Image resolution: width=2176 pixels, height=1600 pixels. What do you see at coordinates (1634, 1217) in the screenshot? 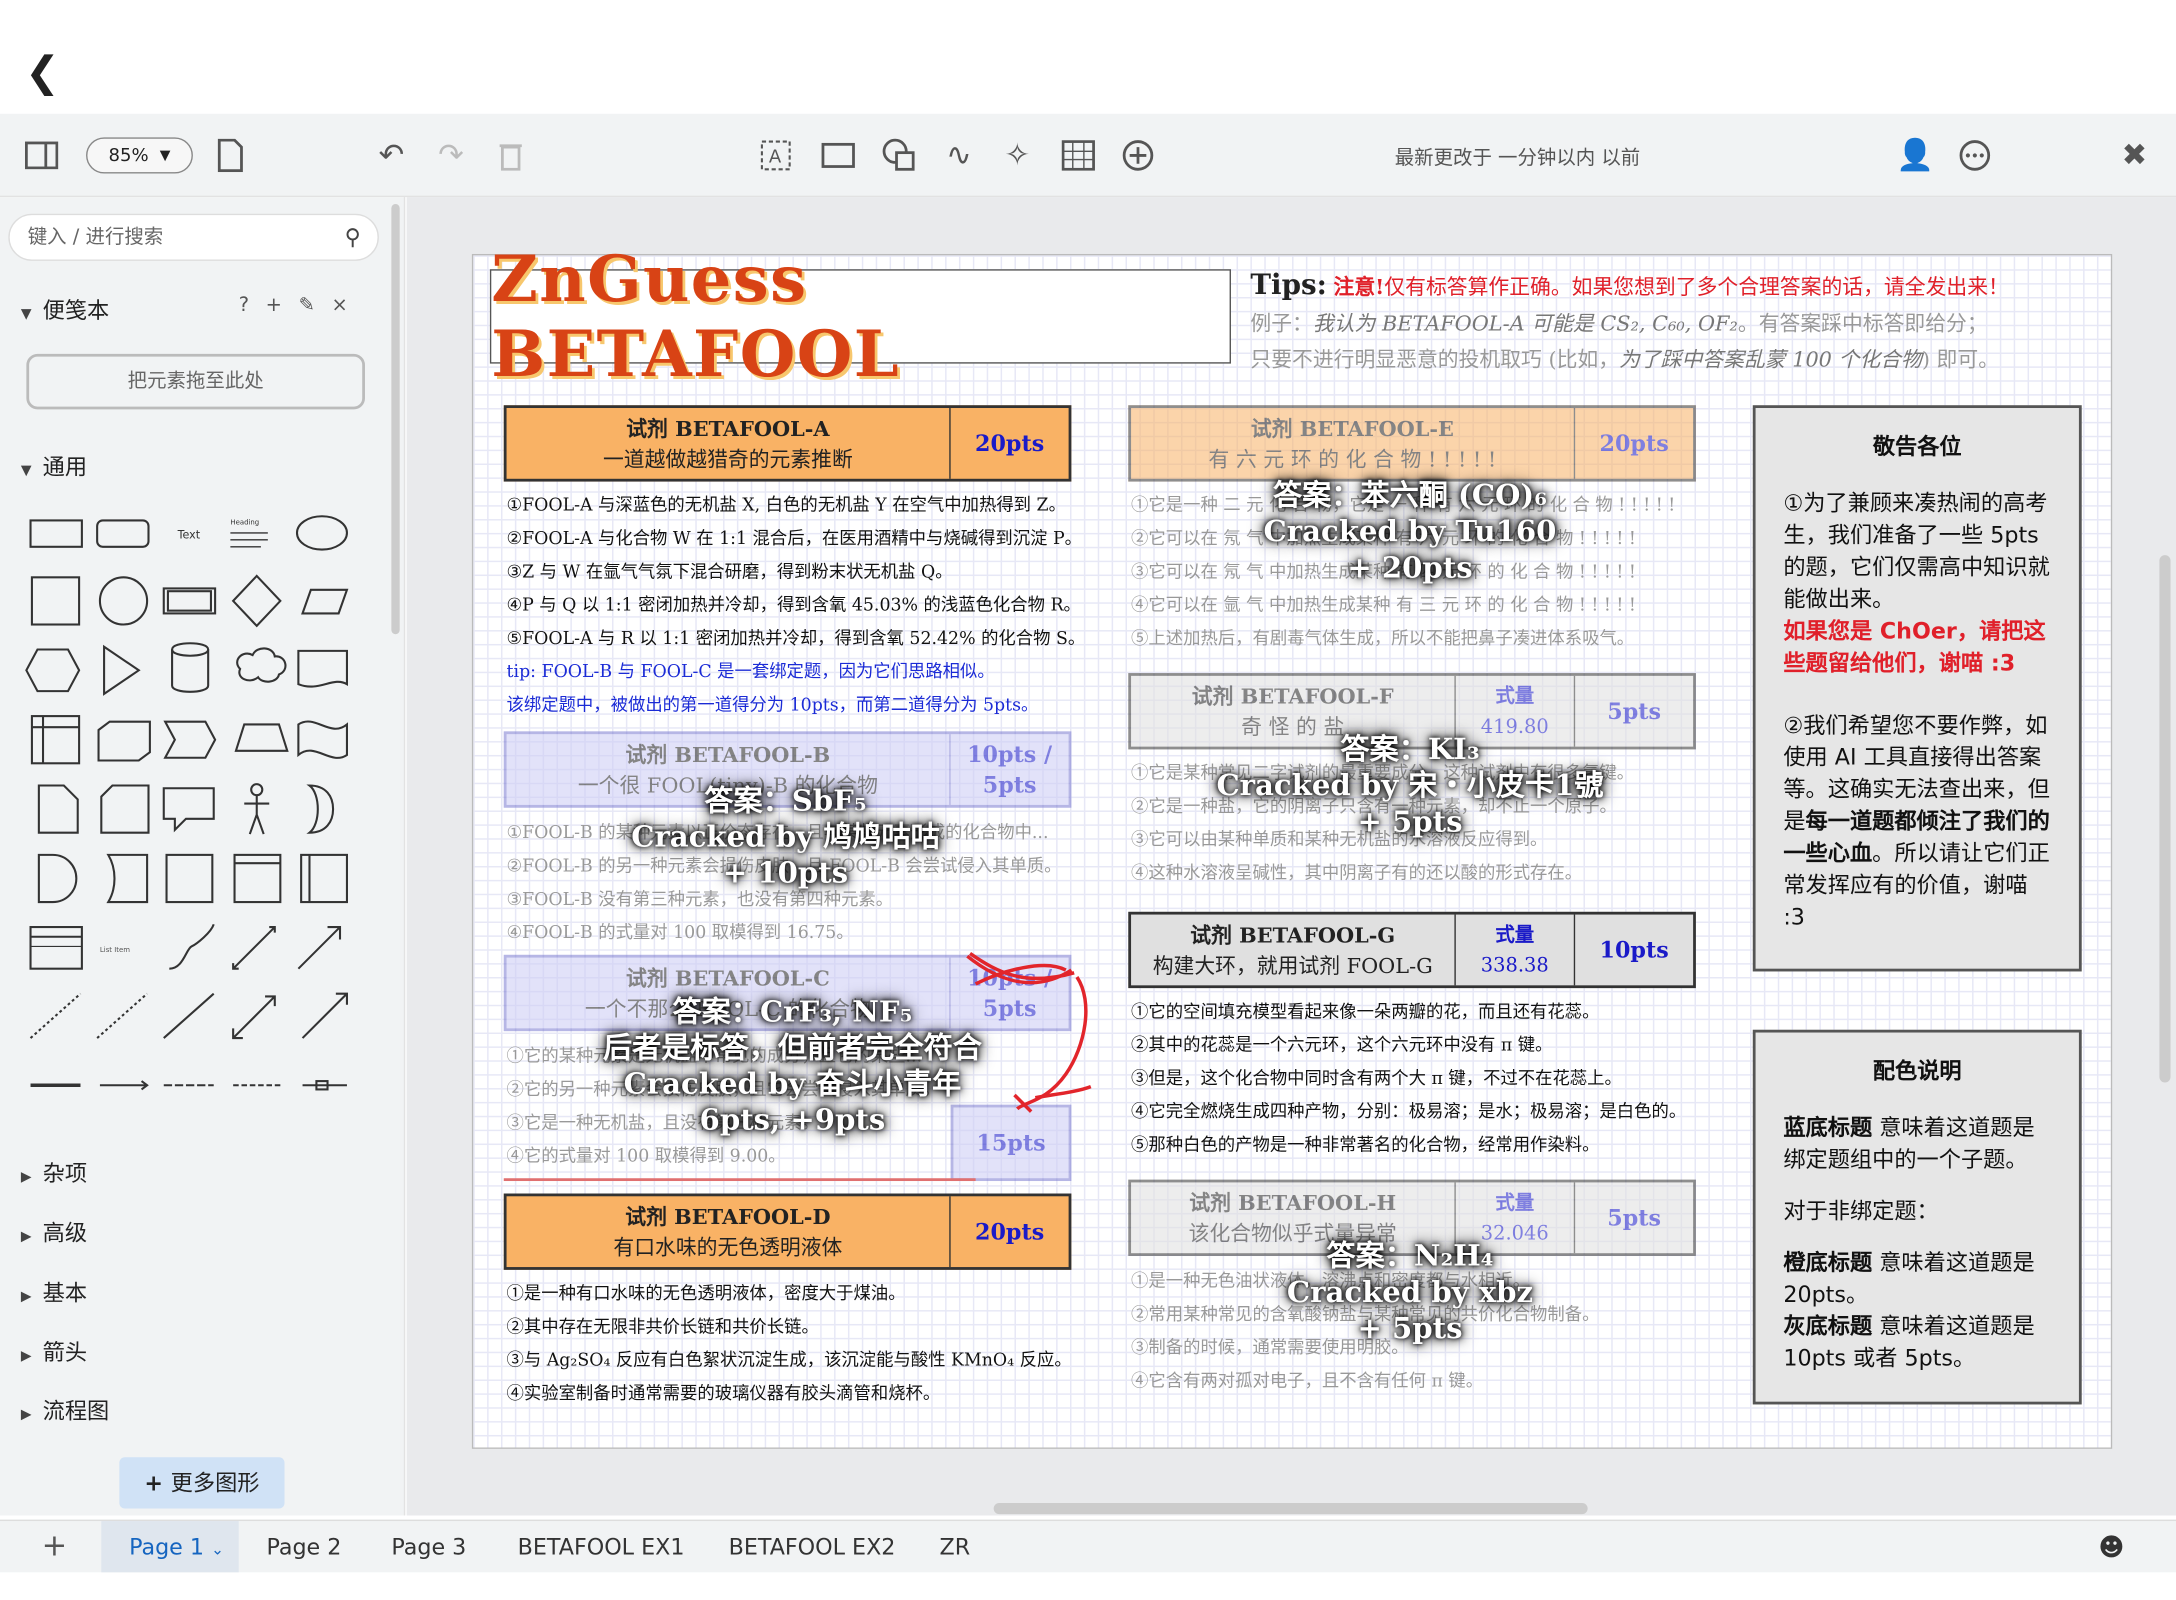
I see `fool-h-points: 5pts` at bounding box center [1634, 1217].